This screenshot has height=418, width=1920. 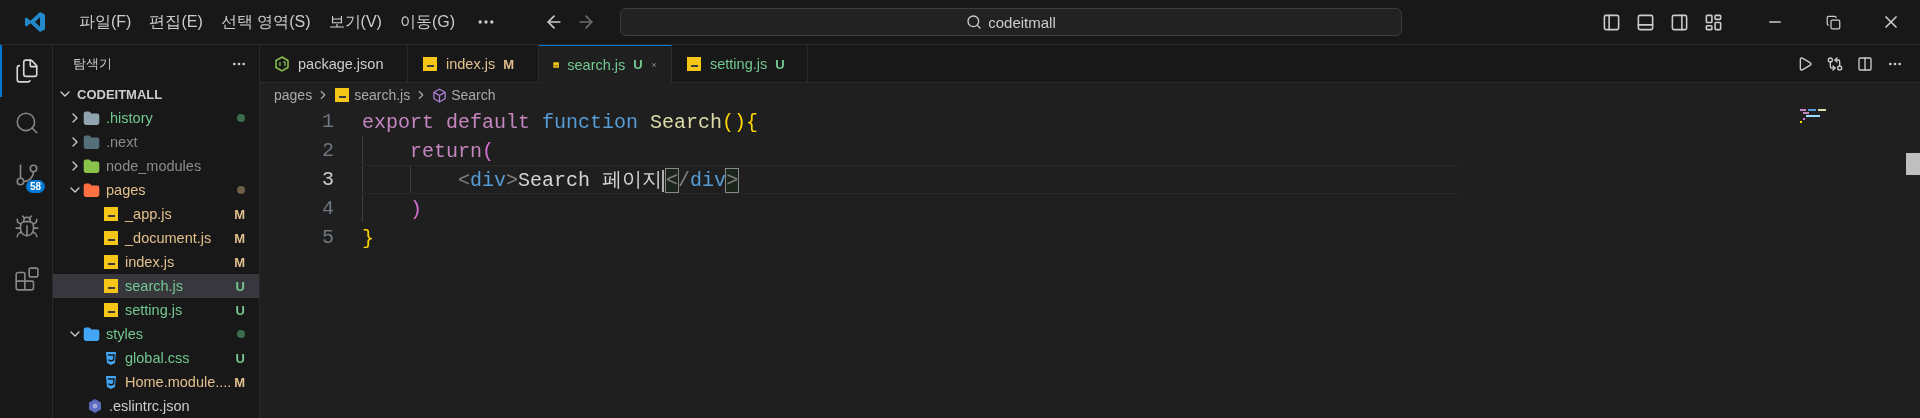 What do you see at coordinates (911, 150) in the screenshot?
I see `code-line: return(` at bounding box center [911, 150].